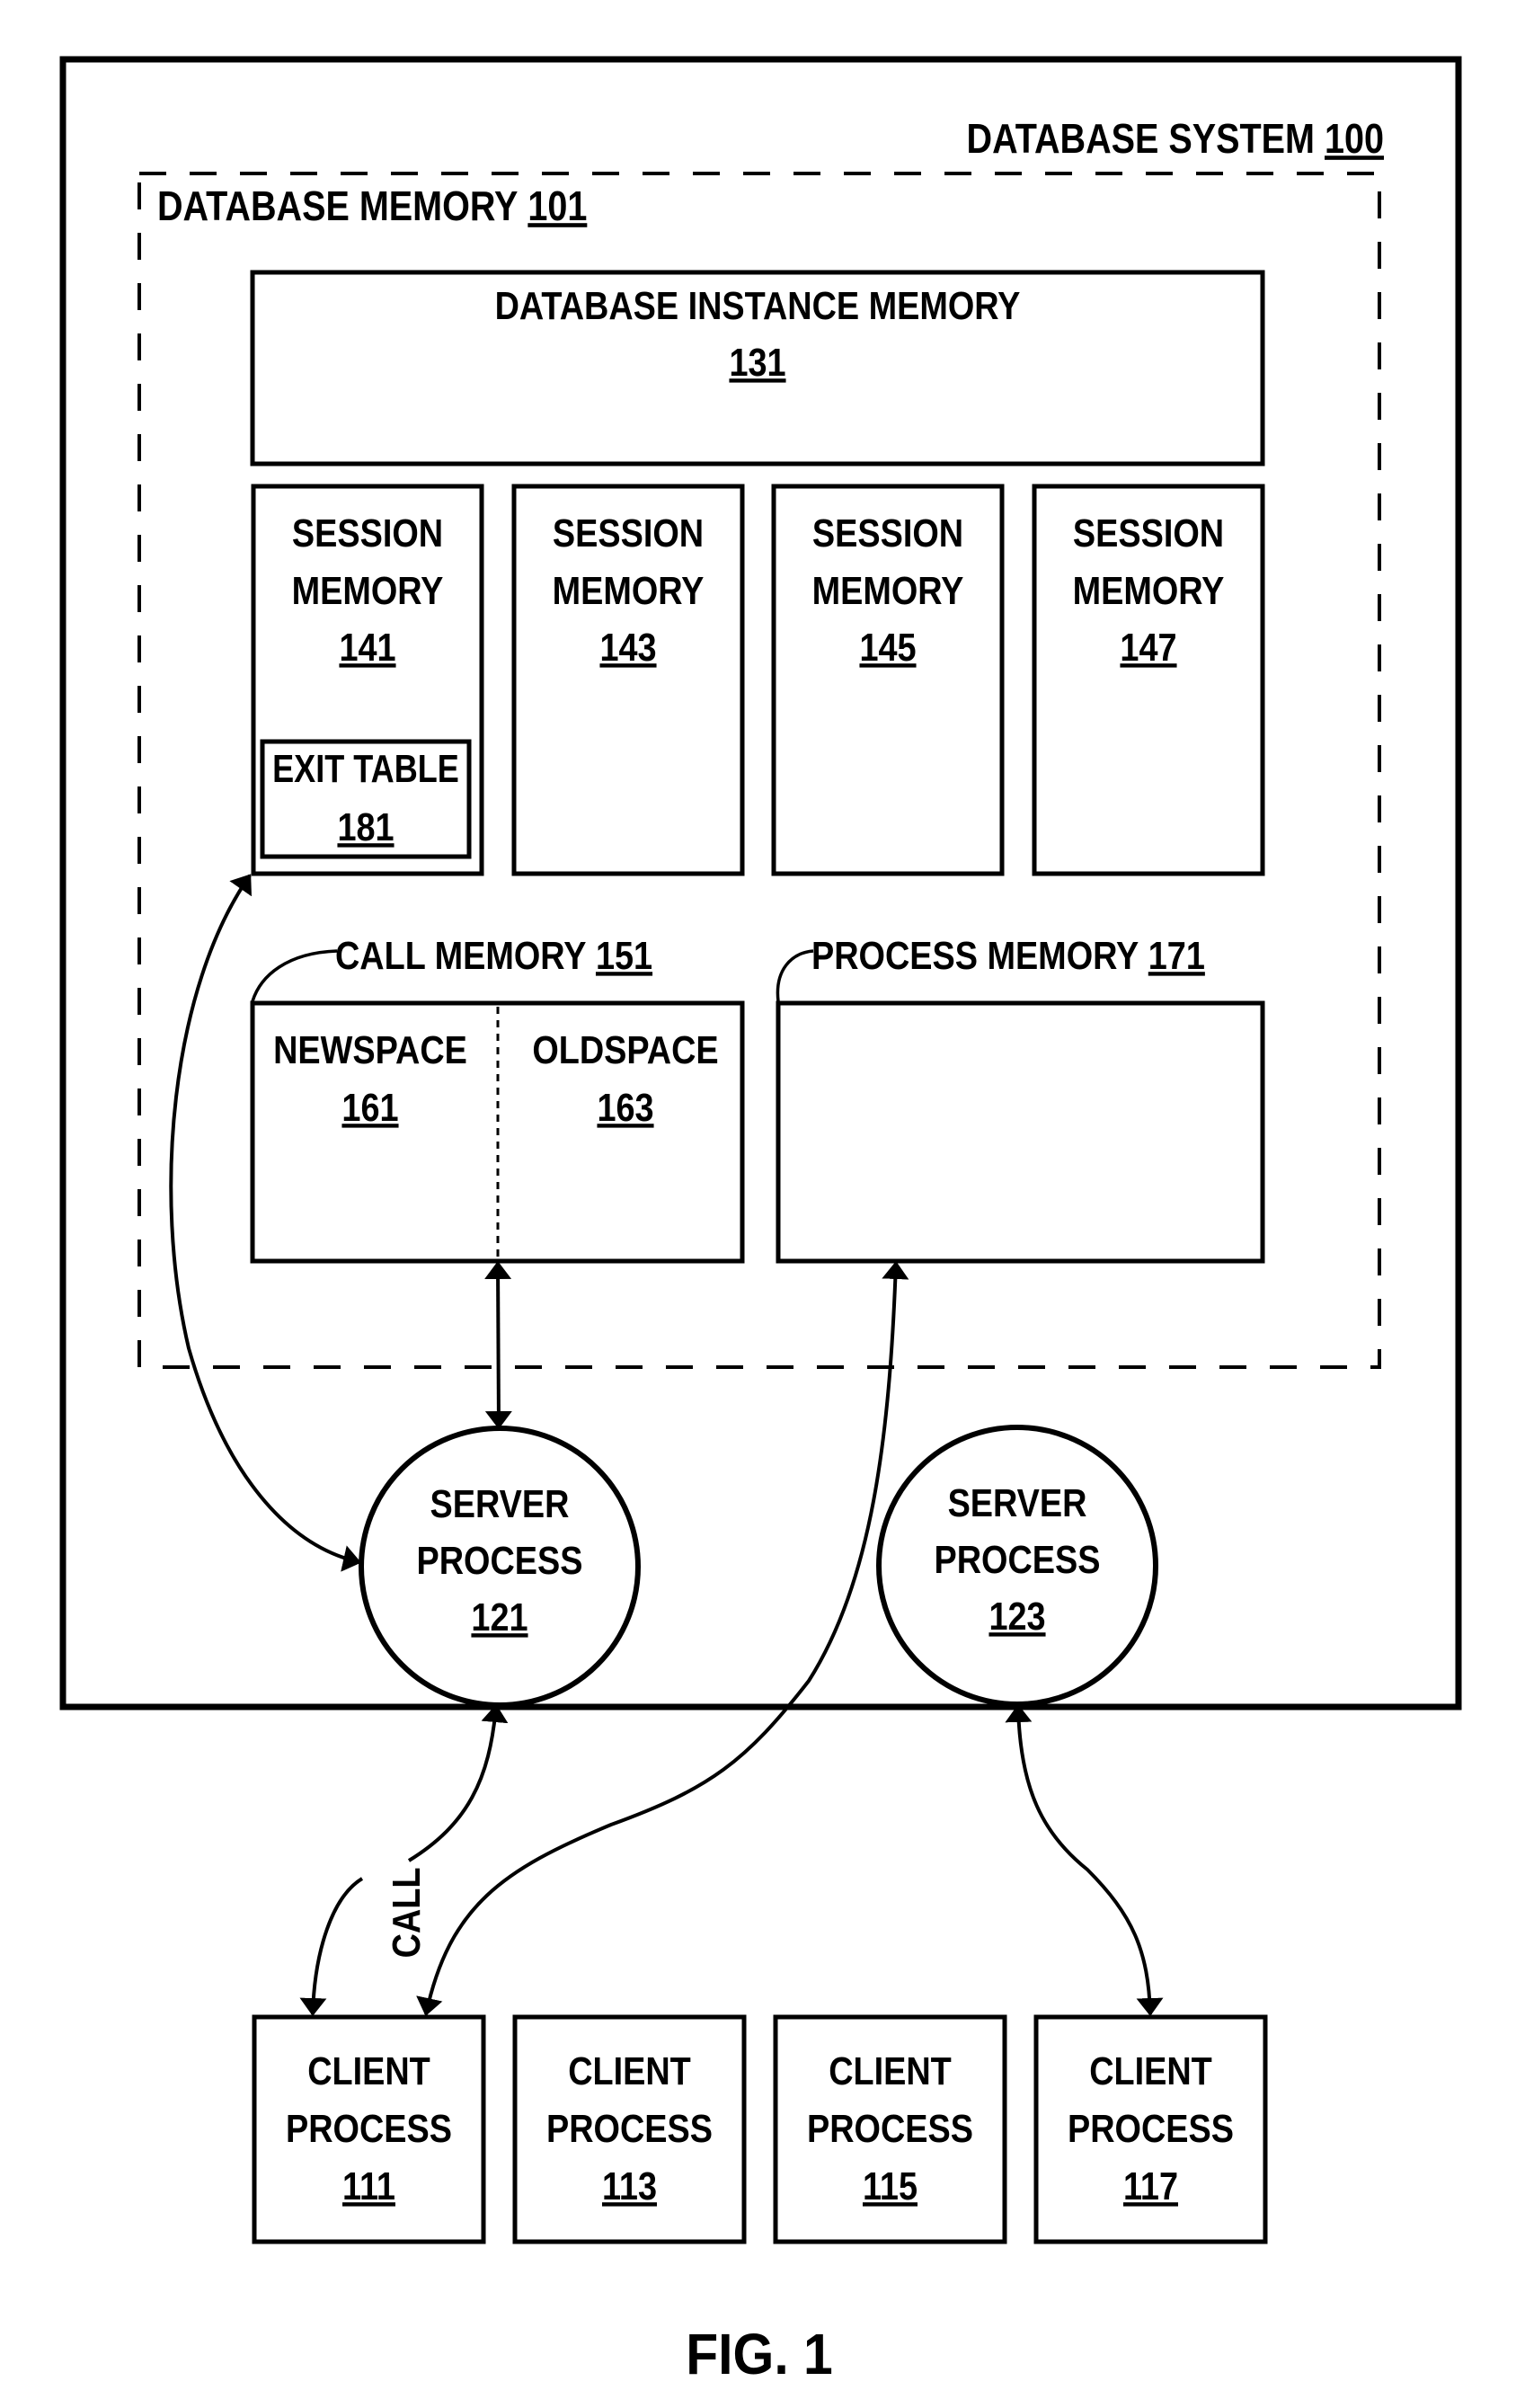  What do you see at coordinates (625, 1049) in the screenshot?
I see `oldspace-label: OLDSPACE` at bounding box center [625, 1049].